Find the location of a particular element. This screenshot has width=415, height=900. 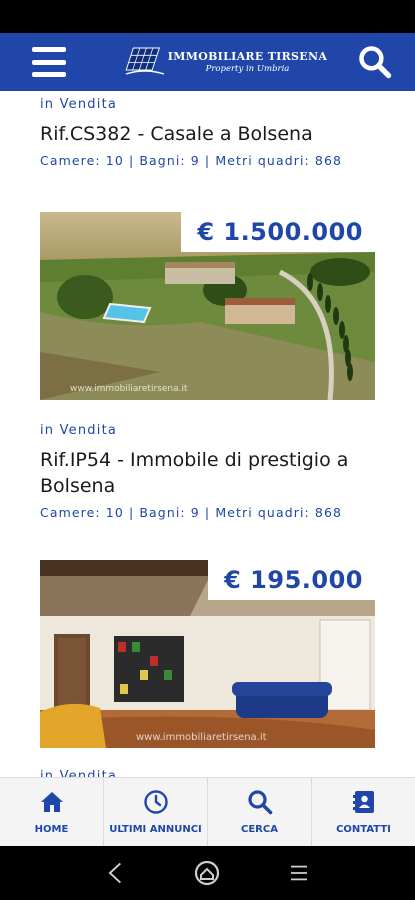

tab-search: Cerca is located at coordinates (260, 812).